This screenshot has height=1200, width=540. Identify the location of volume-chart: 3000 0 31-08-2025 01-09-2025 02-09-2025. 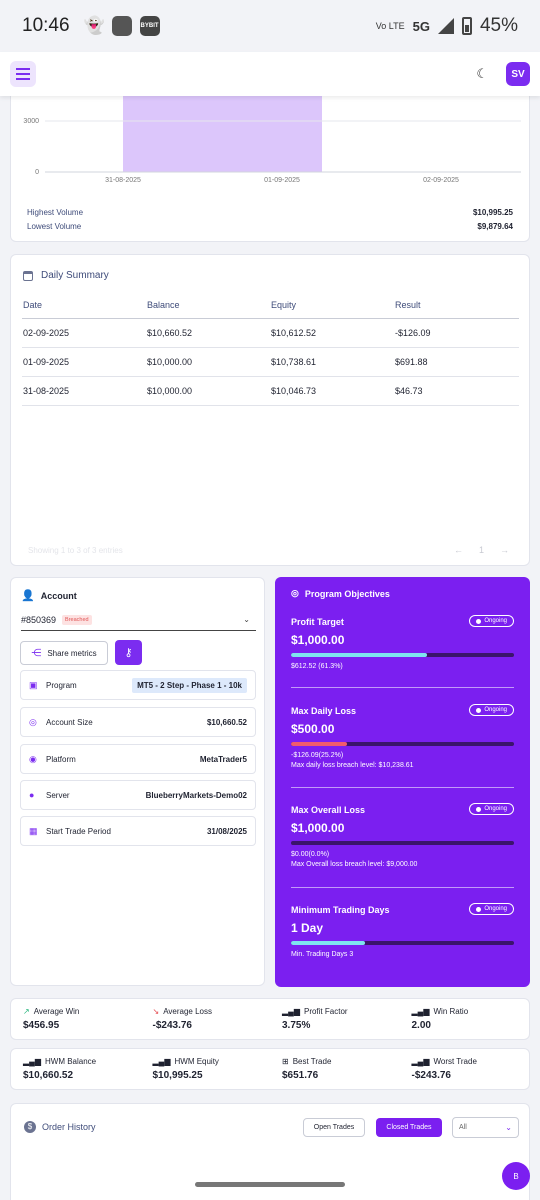
(272, 140).